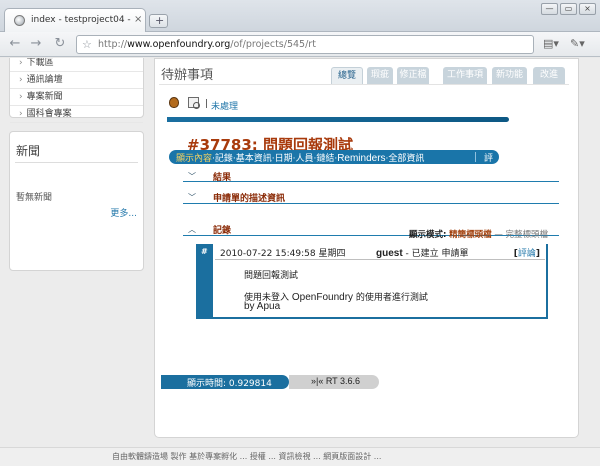  I want to click on render-time: 顯示時間: 0.929814, so click(225, 382).